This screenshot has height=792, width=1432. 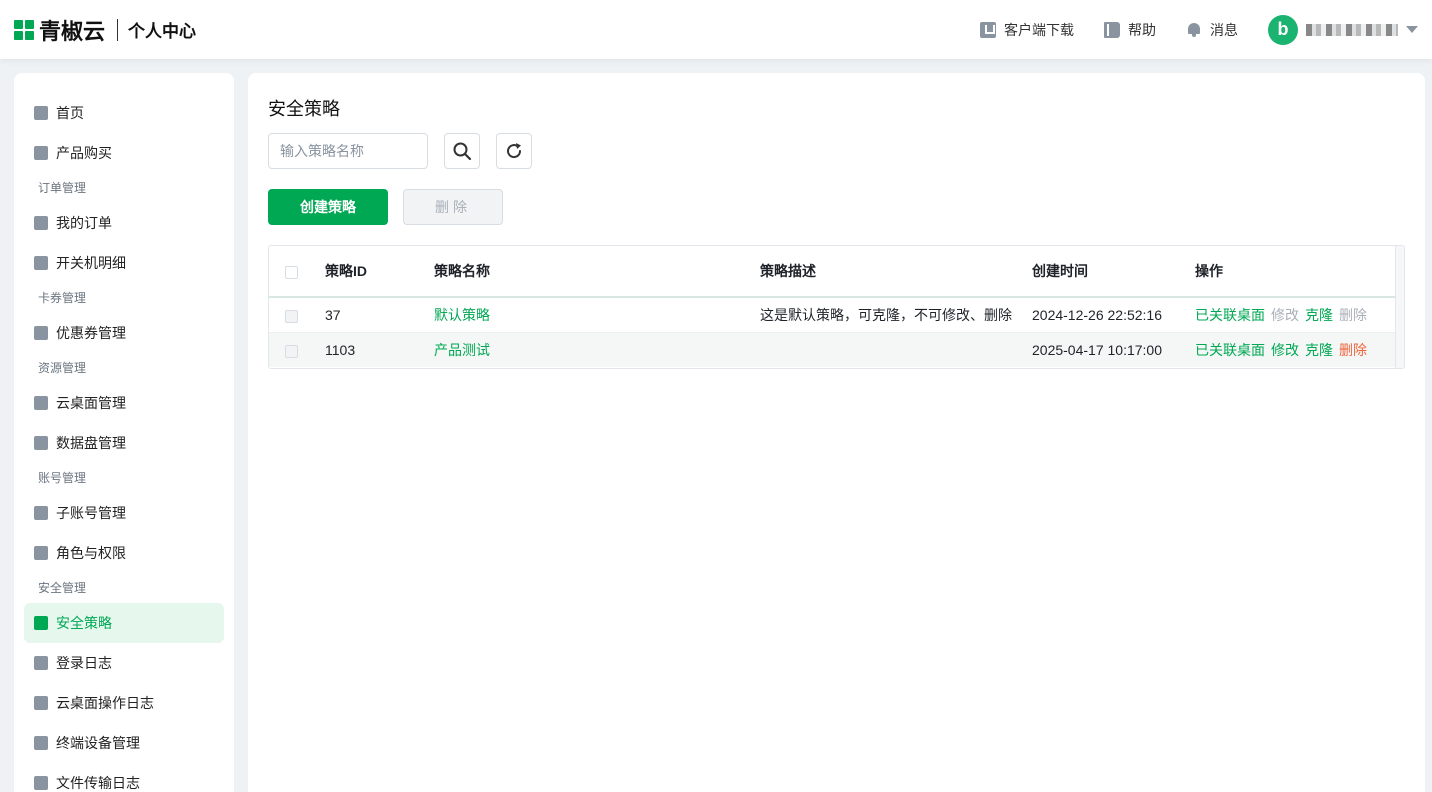 What do you see at coordinates (41, 263) in the screenshot?
I see `list-icon` at bounding box center [41, 263].